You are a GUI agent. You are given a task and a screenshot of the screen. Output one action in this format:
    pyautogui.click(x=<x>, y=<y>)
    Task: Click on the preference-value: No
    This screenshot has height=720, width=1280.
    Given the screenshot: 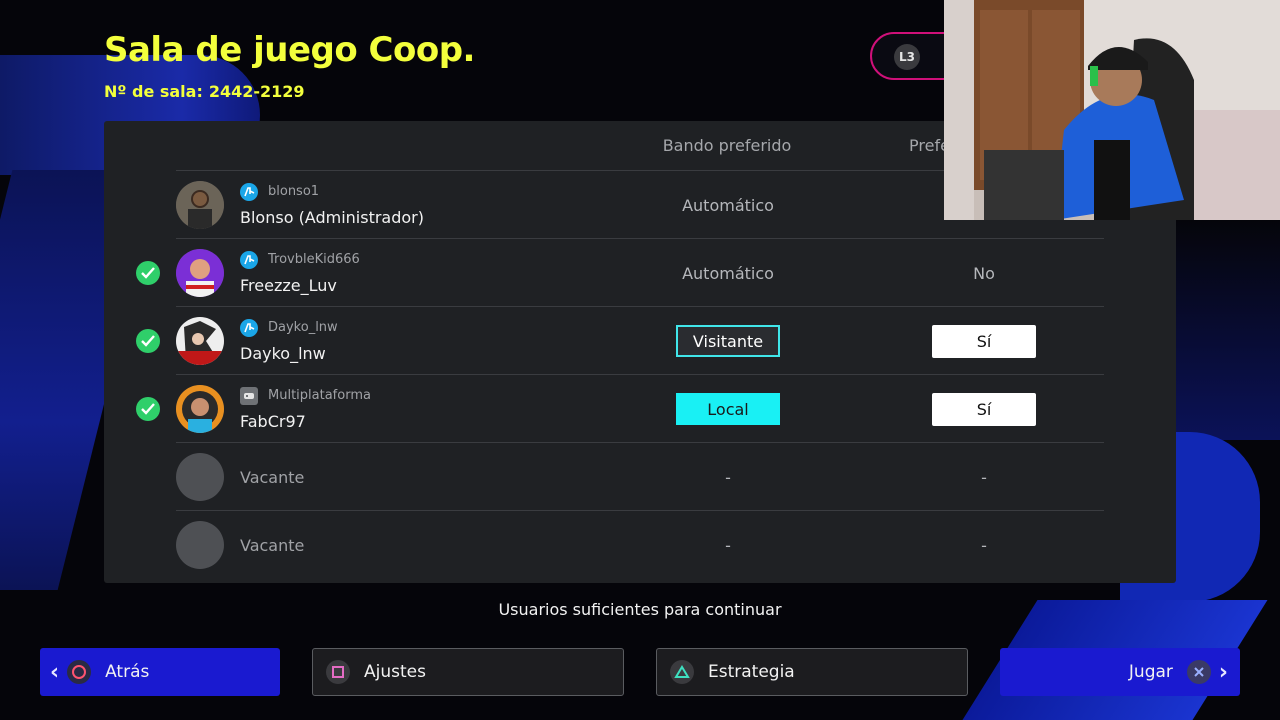 What is the action you would take?
    pyautogui.click(x=984, y=273)
    